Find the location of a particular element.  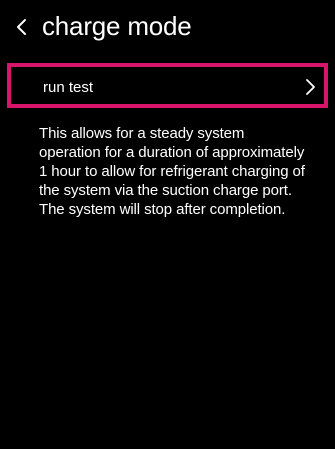

run-test-button: run test is located at coordinates (167, 85).